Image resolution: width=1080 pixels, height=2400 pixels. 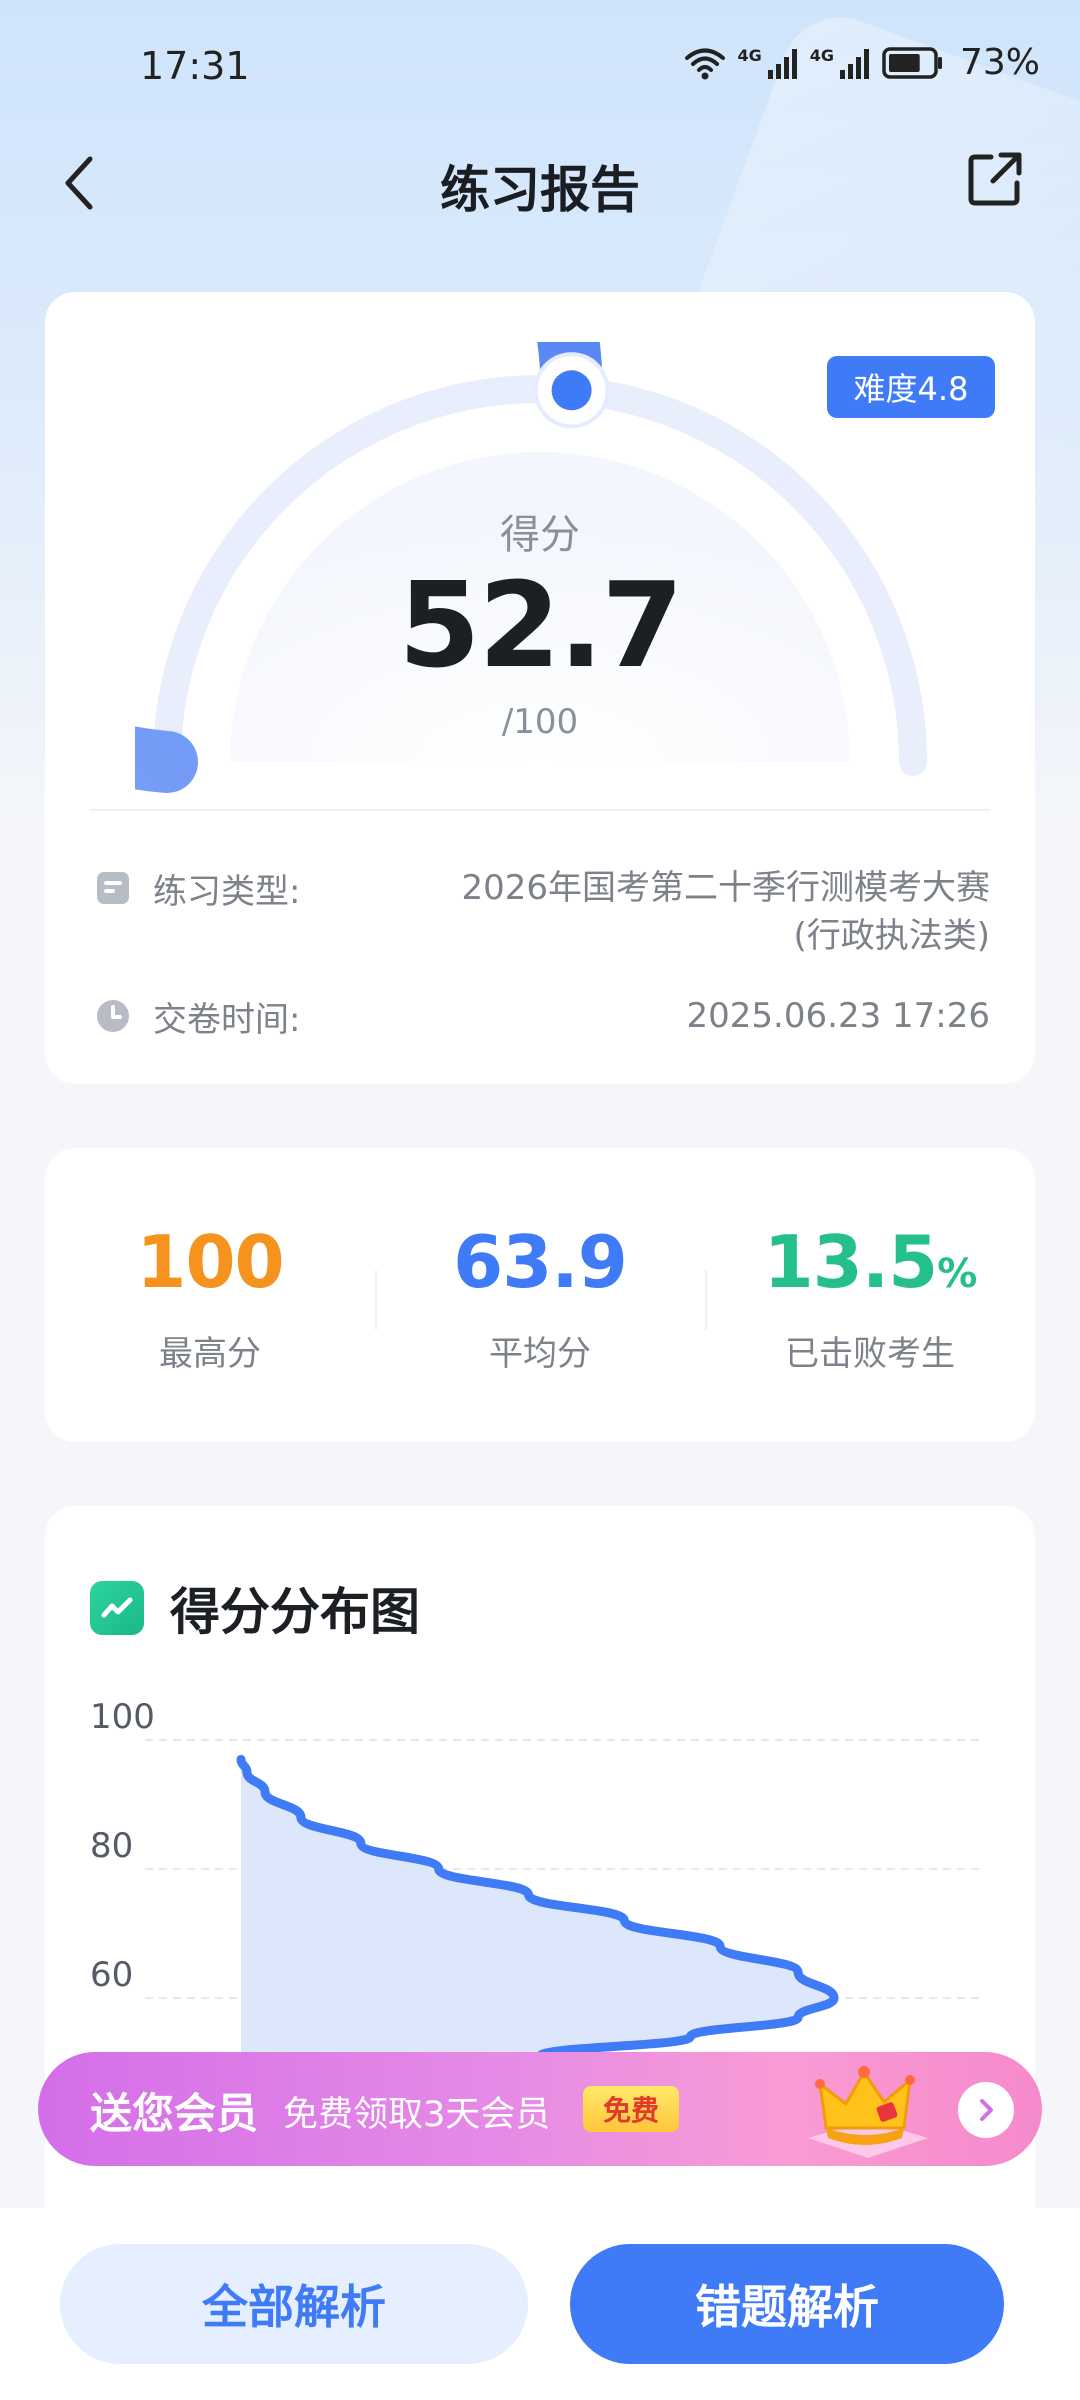 I want to click on signal-label-2: 4G, so click(x=821, y=55).